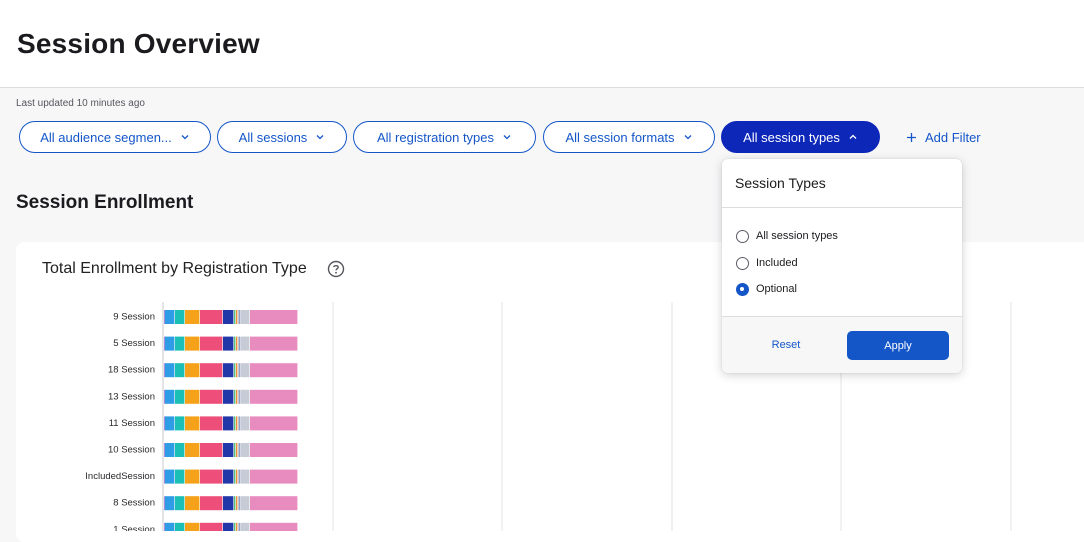 The height and width of the screenshot is (542, 1084). I want to click on apply-button: Apply, so click(898, 345).